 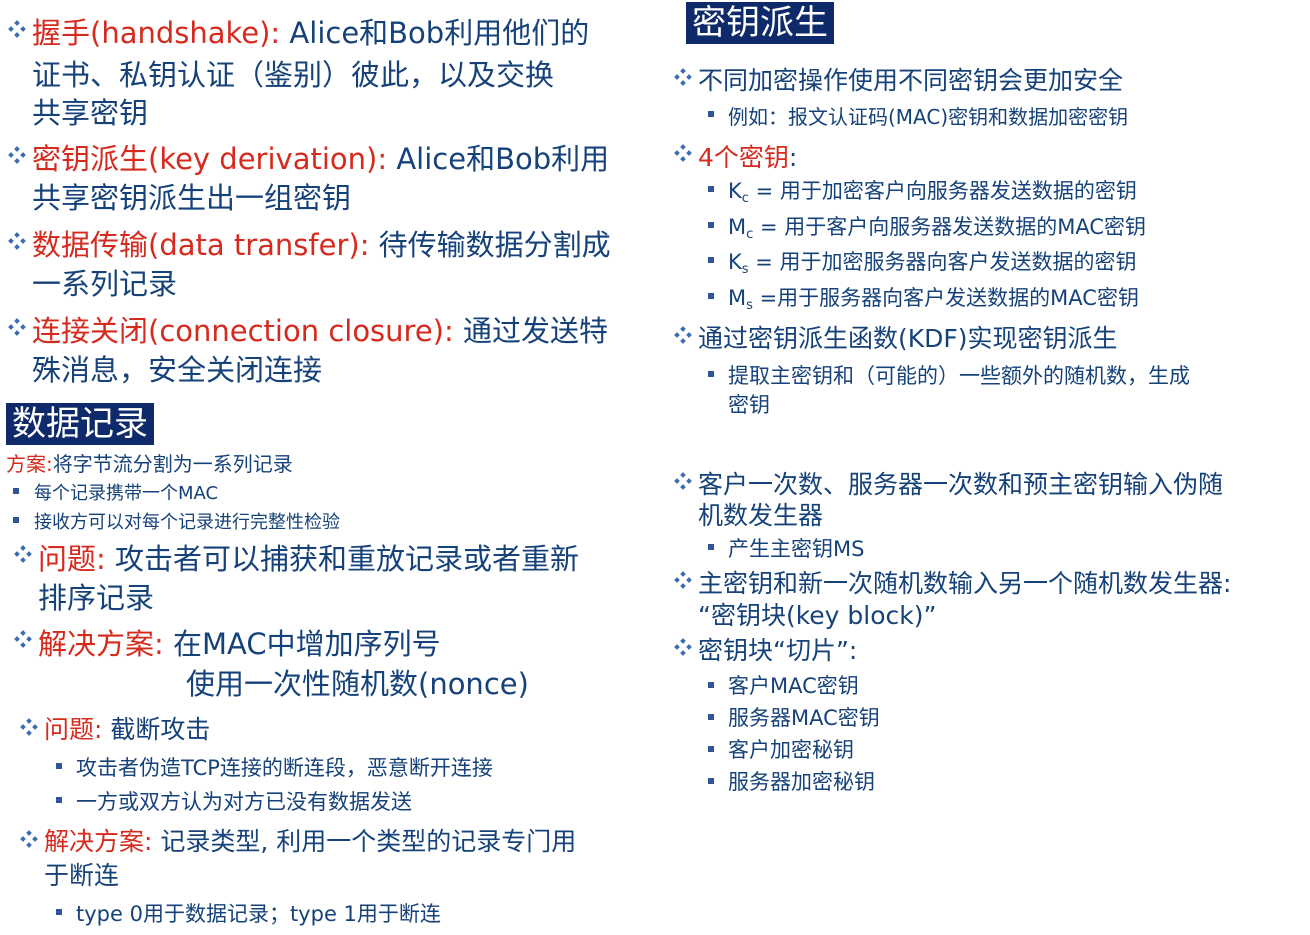 I want to click on section-title-key-derivation: 密钥派生, so click(x=760, y=23).